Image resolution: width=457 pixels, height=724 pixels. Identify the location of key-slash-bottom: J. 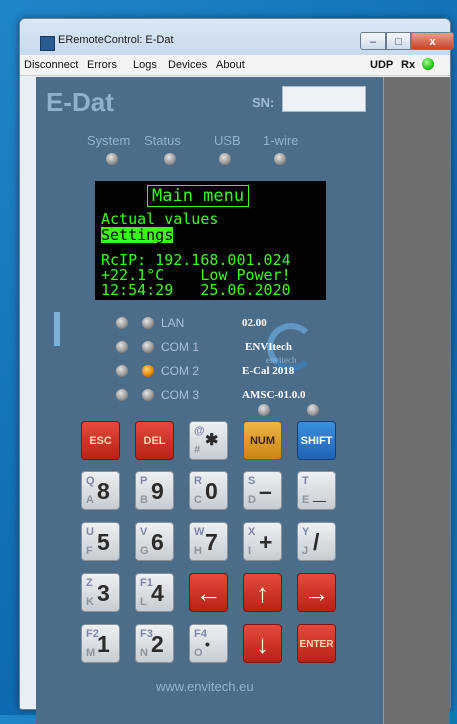
(305, 551).